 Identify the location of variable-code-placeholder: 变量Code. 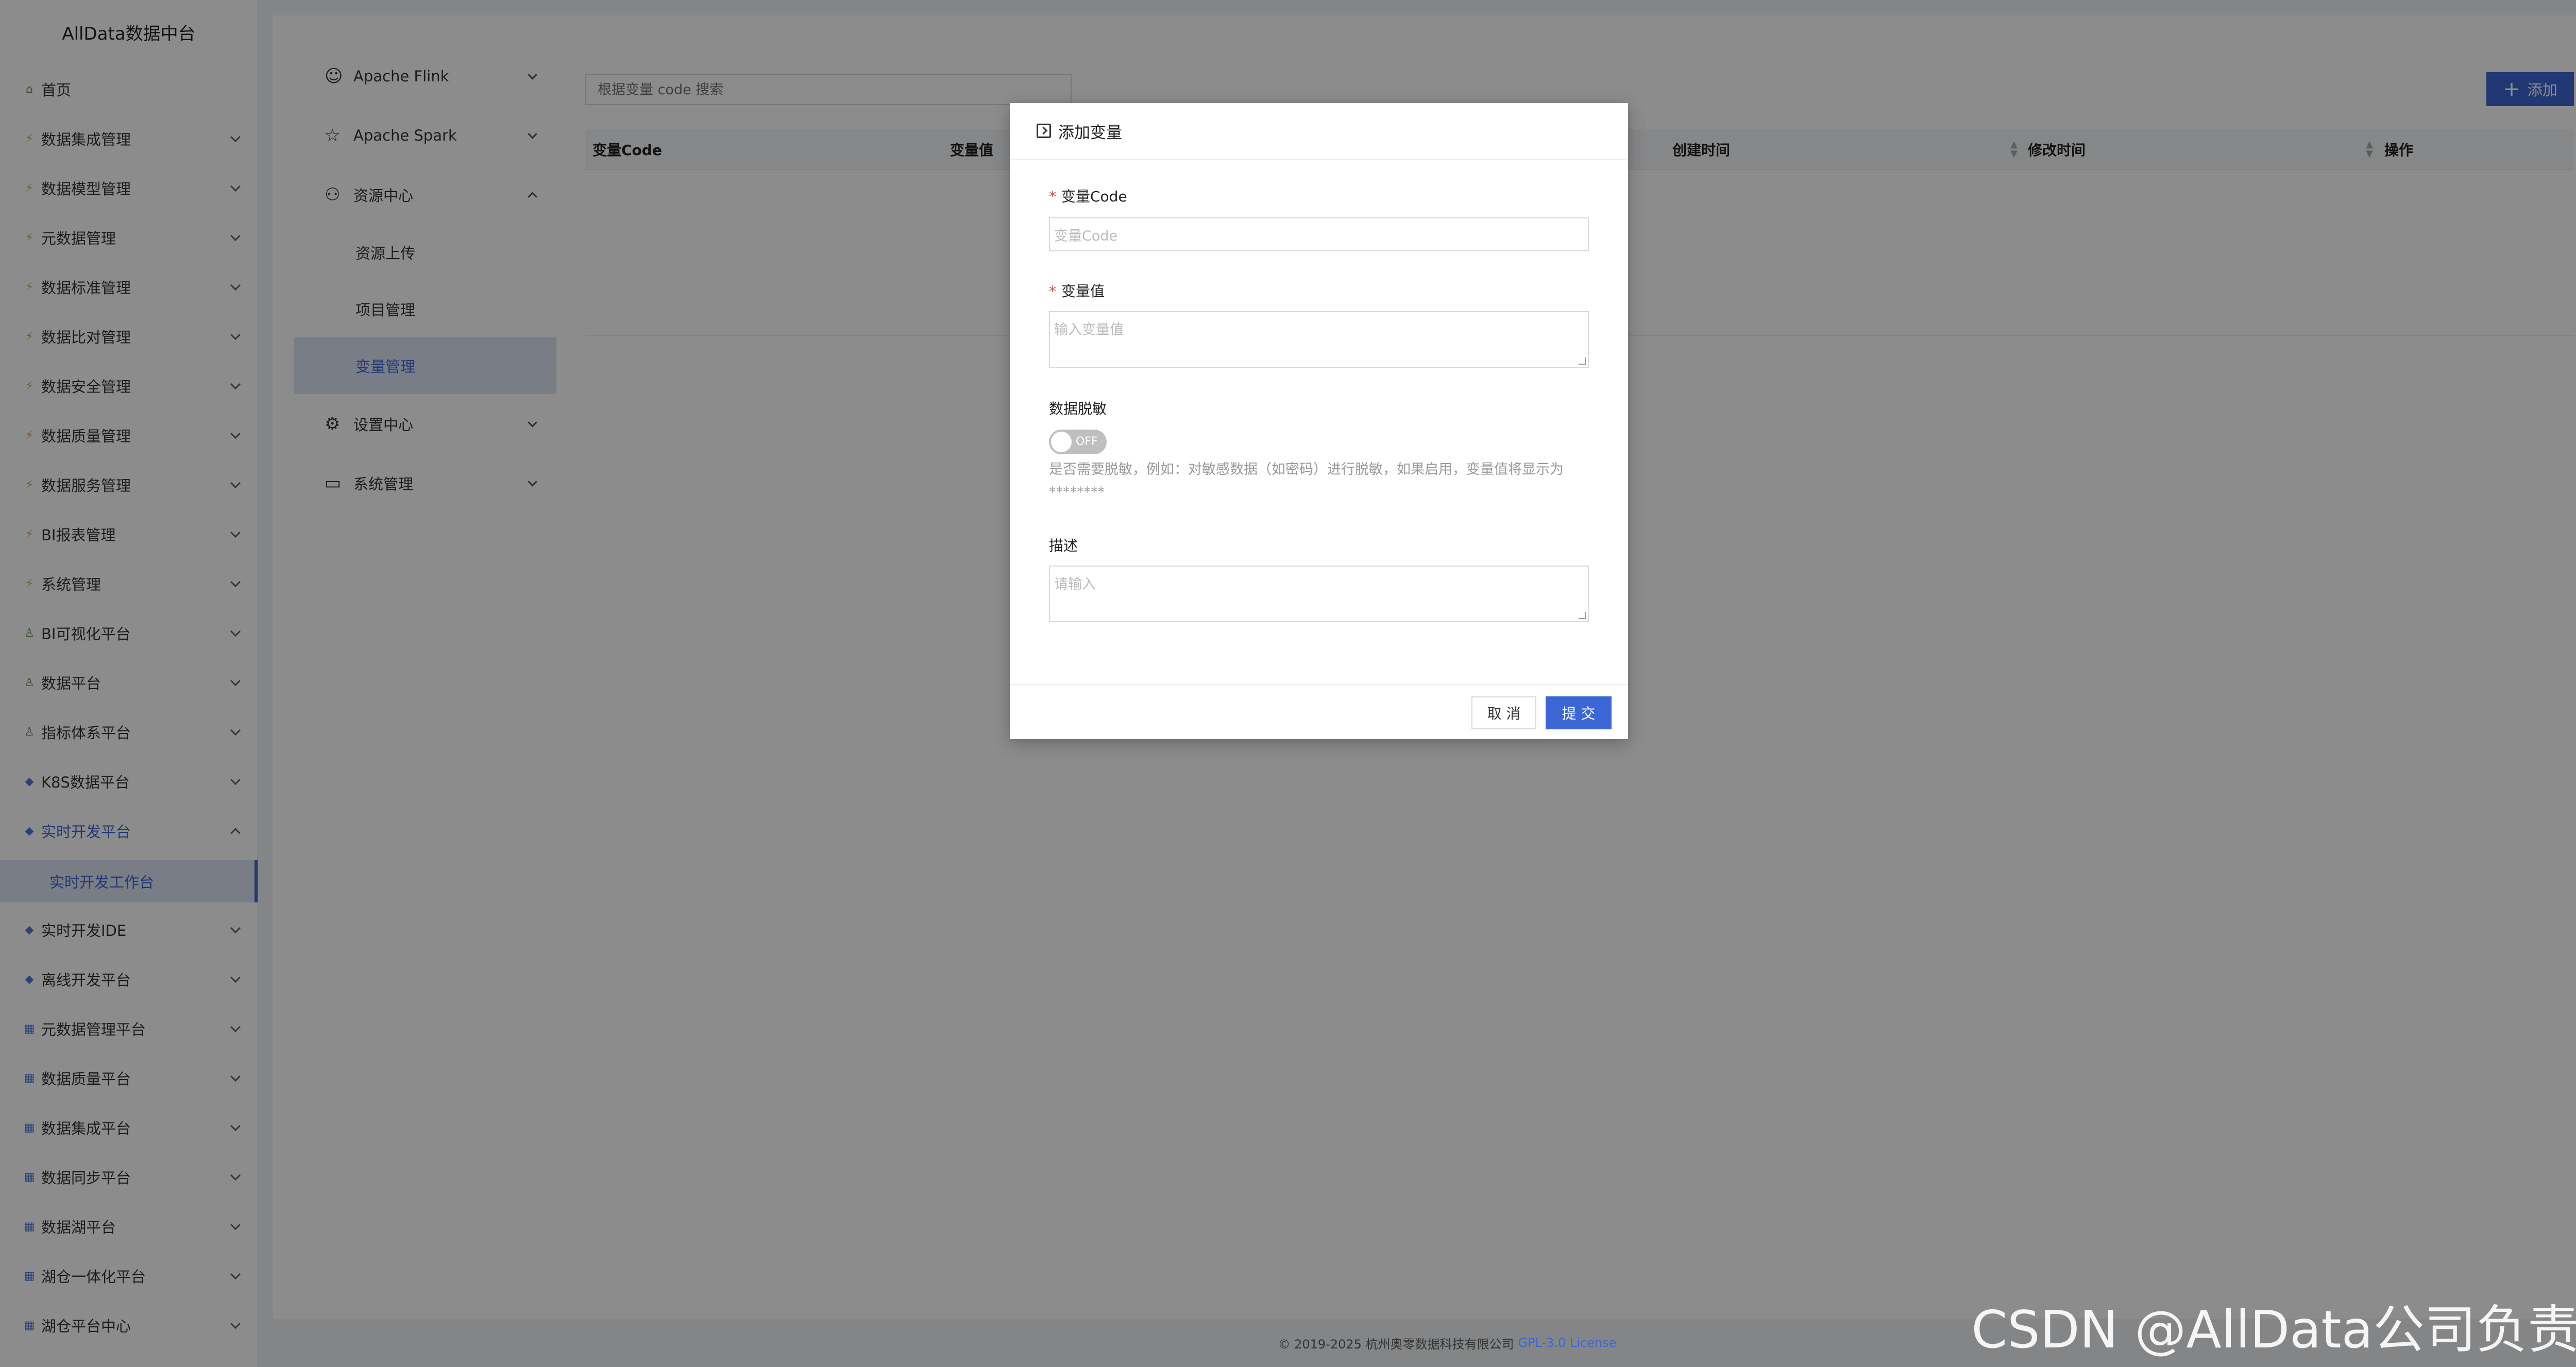
(1086, 236).